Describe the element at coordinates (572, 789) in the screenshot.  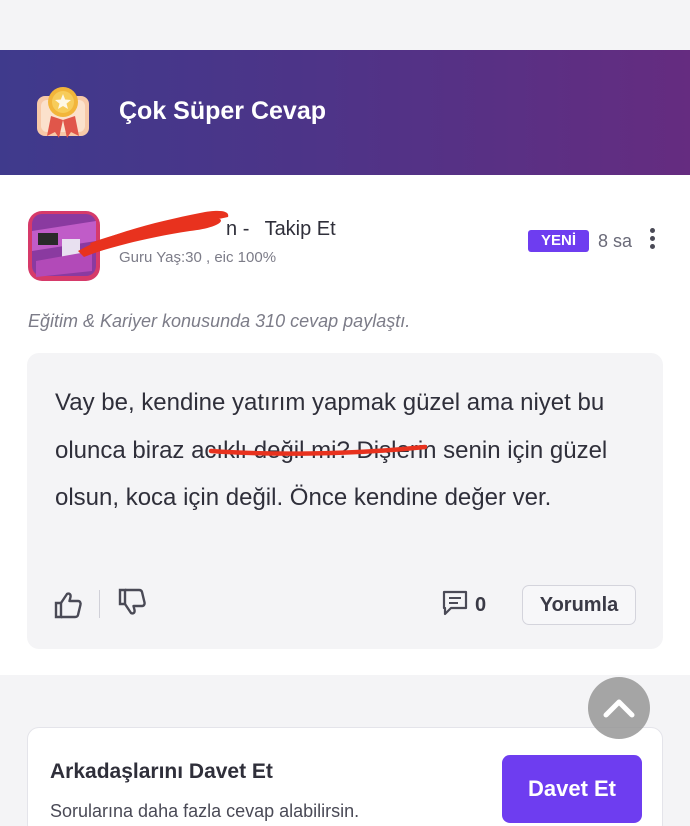
I see `invite-button: Davet Et` at that location.